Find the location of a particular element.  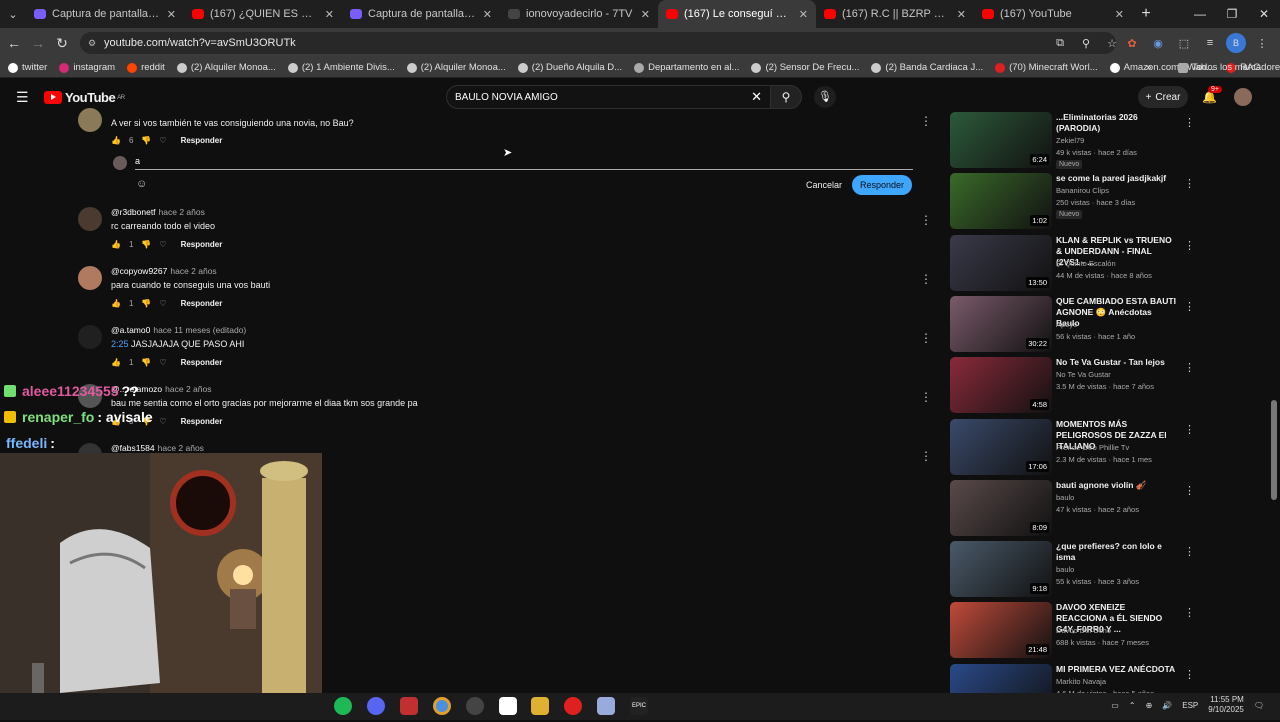

media-icon: ≡ is located at coordinates (1210, 43).